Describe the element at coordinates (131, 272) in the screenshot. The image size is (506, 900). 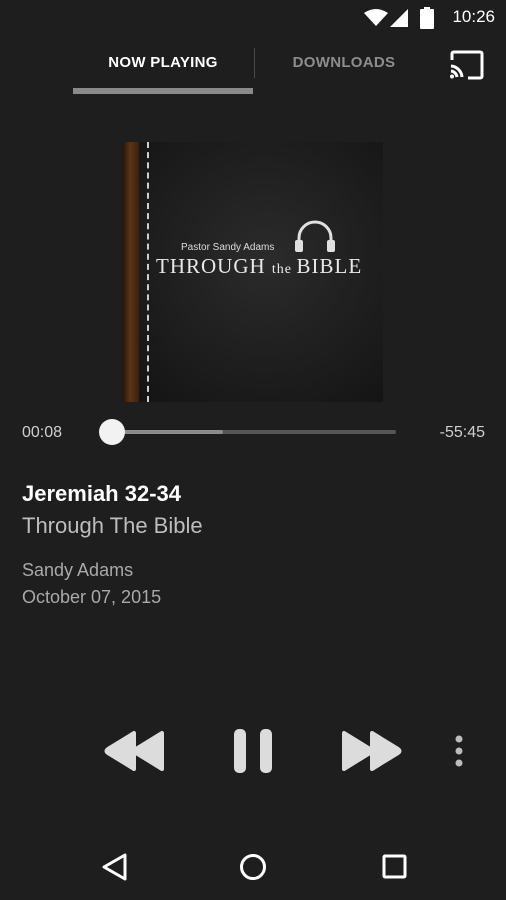
I see `album-spine` at that location.